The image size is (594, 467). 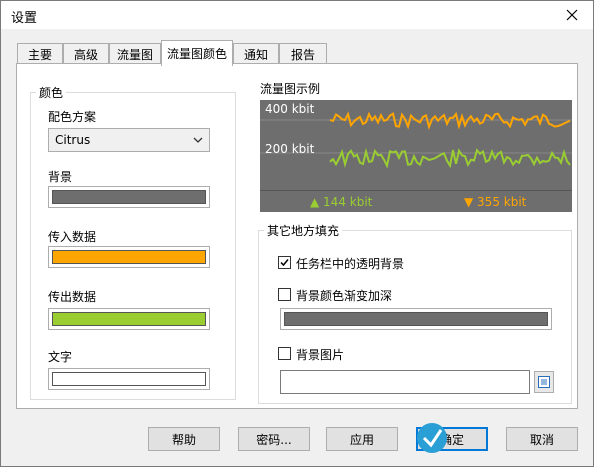 I want to click on gradient-color-button, so click(x=416, y=319).